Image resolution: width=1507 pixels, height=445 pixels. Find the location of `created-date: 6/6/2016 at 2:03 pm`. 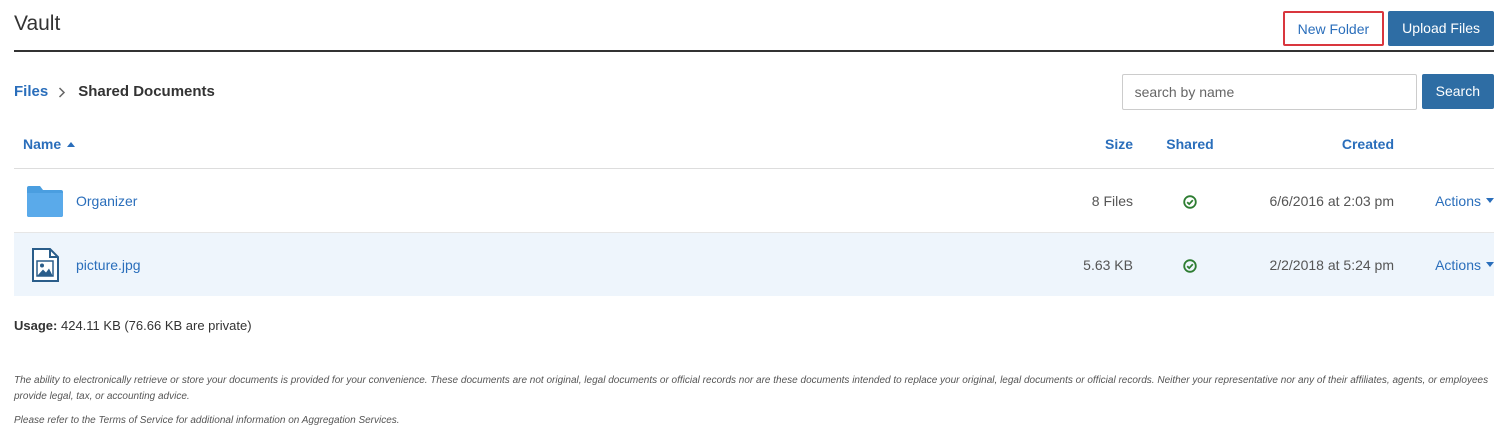

created-date: 6/6/2016 at 2:03 pm is located at coordinates (1320, 200).